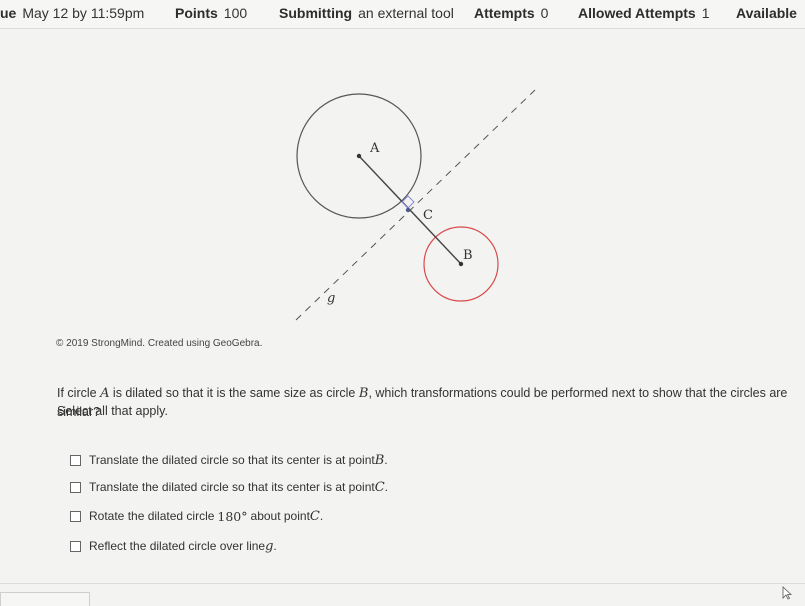  What do you see at coordinates (787, 593) in the screenshot?
I see `mouse-cursor-icon` at bounding box center [787, 593].